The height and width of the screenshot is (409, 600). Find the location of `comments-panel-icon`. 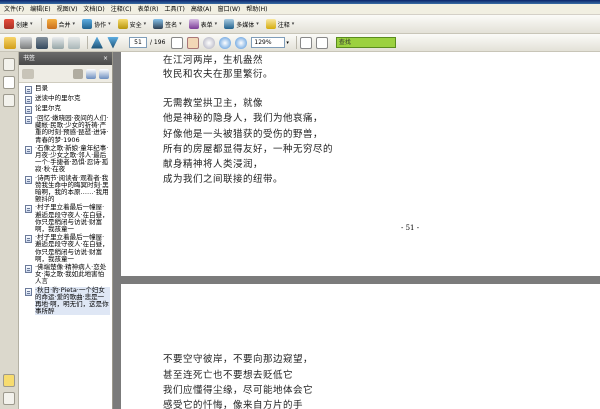

comments-panel-icon is located at coordinates (9, 380).